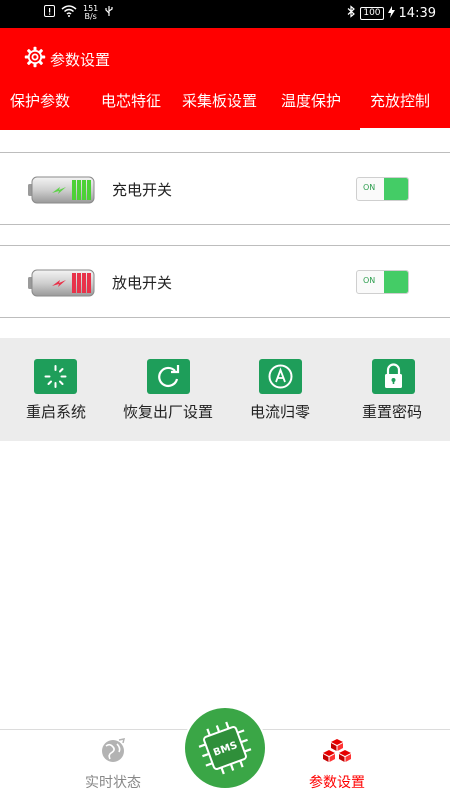 Image resolution: width=450 pixels, height=800 pixels. Describe the element at coordinates (167, 412) in the screenshot. I see `factory-reset-label: 恢复出厂设置` at that location.